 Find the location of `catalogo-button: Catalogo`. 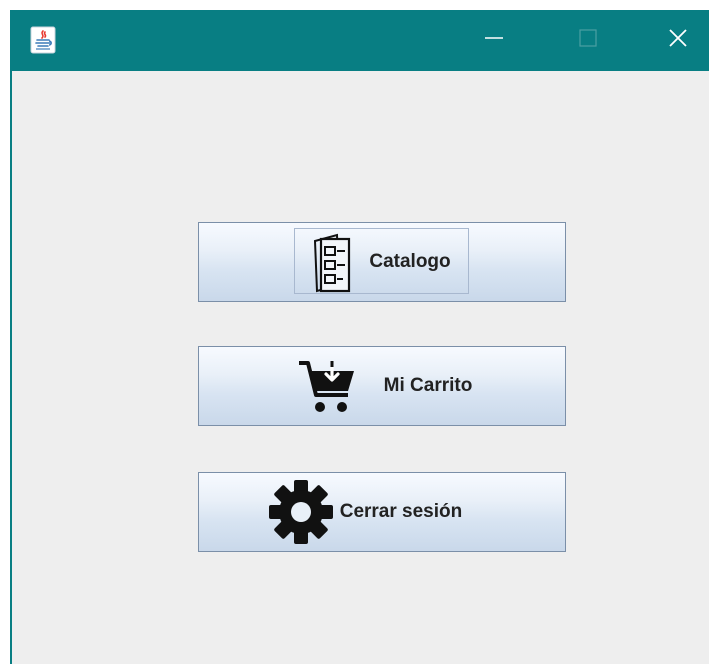

catalogo-button: Catalogo is located at coordinates (382, 262).